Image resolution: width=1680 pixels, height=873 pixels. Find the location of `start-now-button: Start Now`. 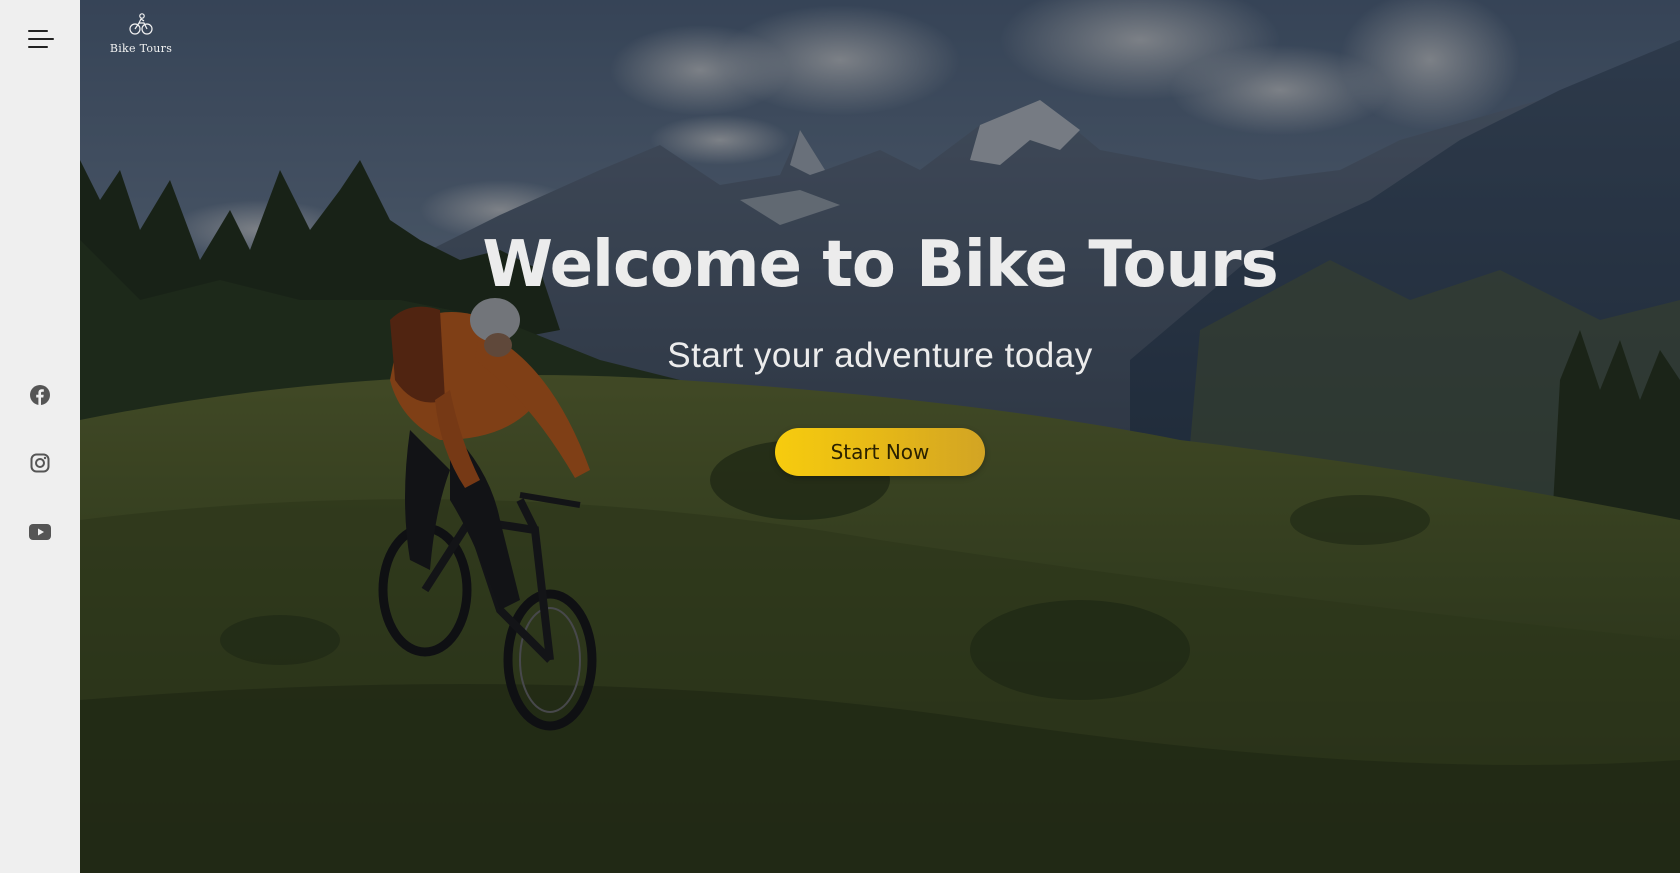

start-now-button: Start Now is located at coordinates (880, 452).